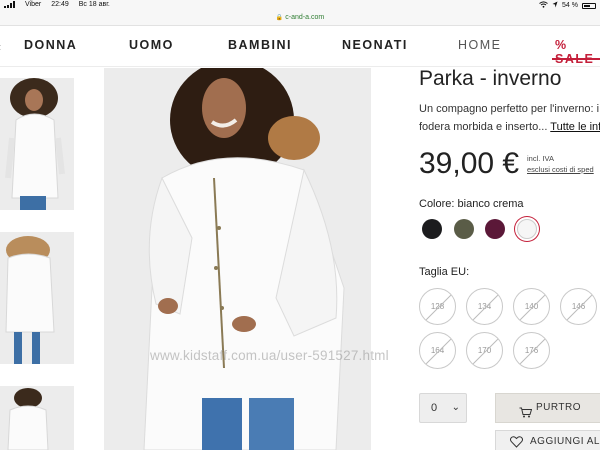 The height and width of the screenshot is (450, 600). Describe the element at coordinates (437, 350) in the screenshot. I see `size-option: 164` at that location.